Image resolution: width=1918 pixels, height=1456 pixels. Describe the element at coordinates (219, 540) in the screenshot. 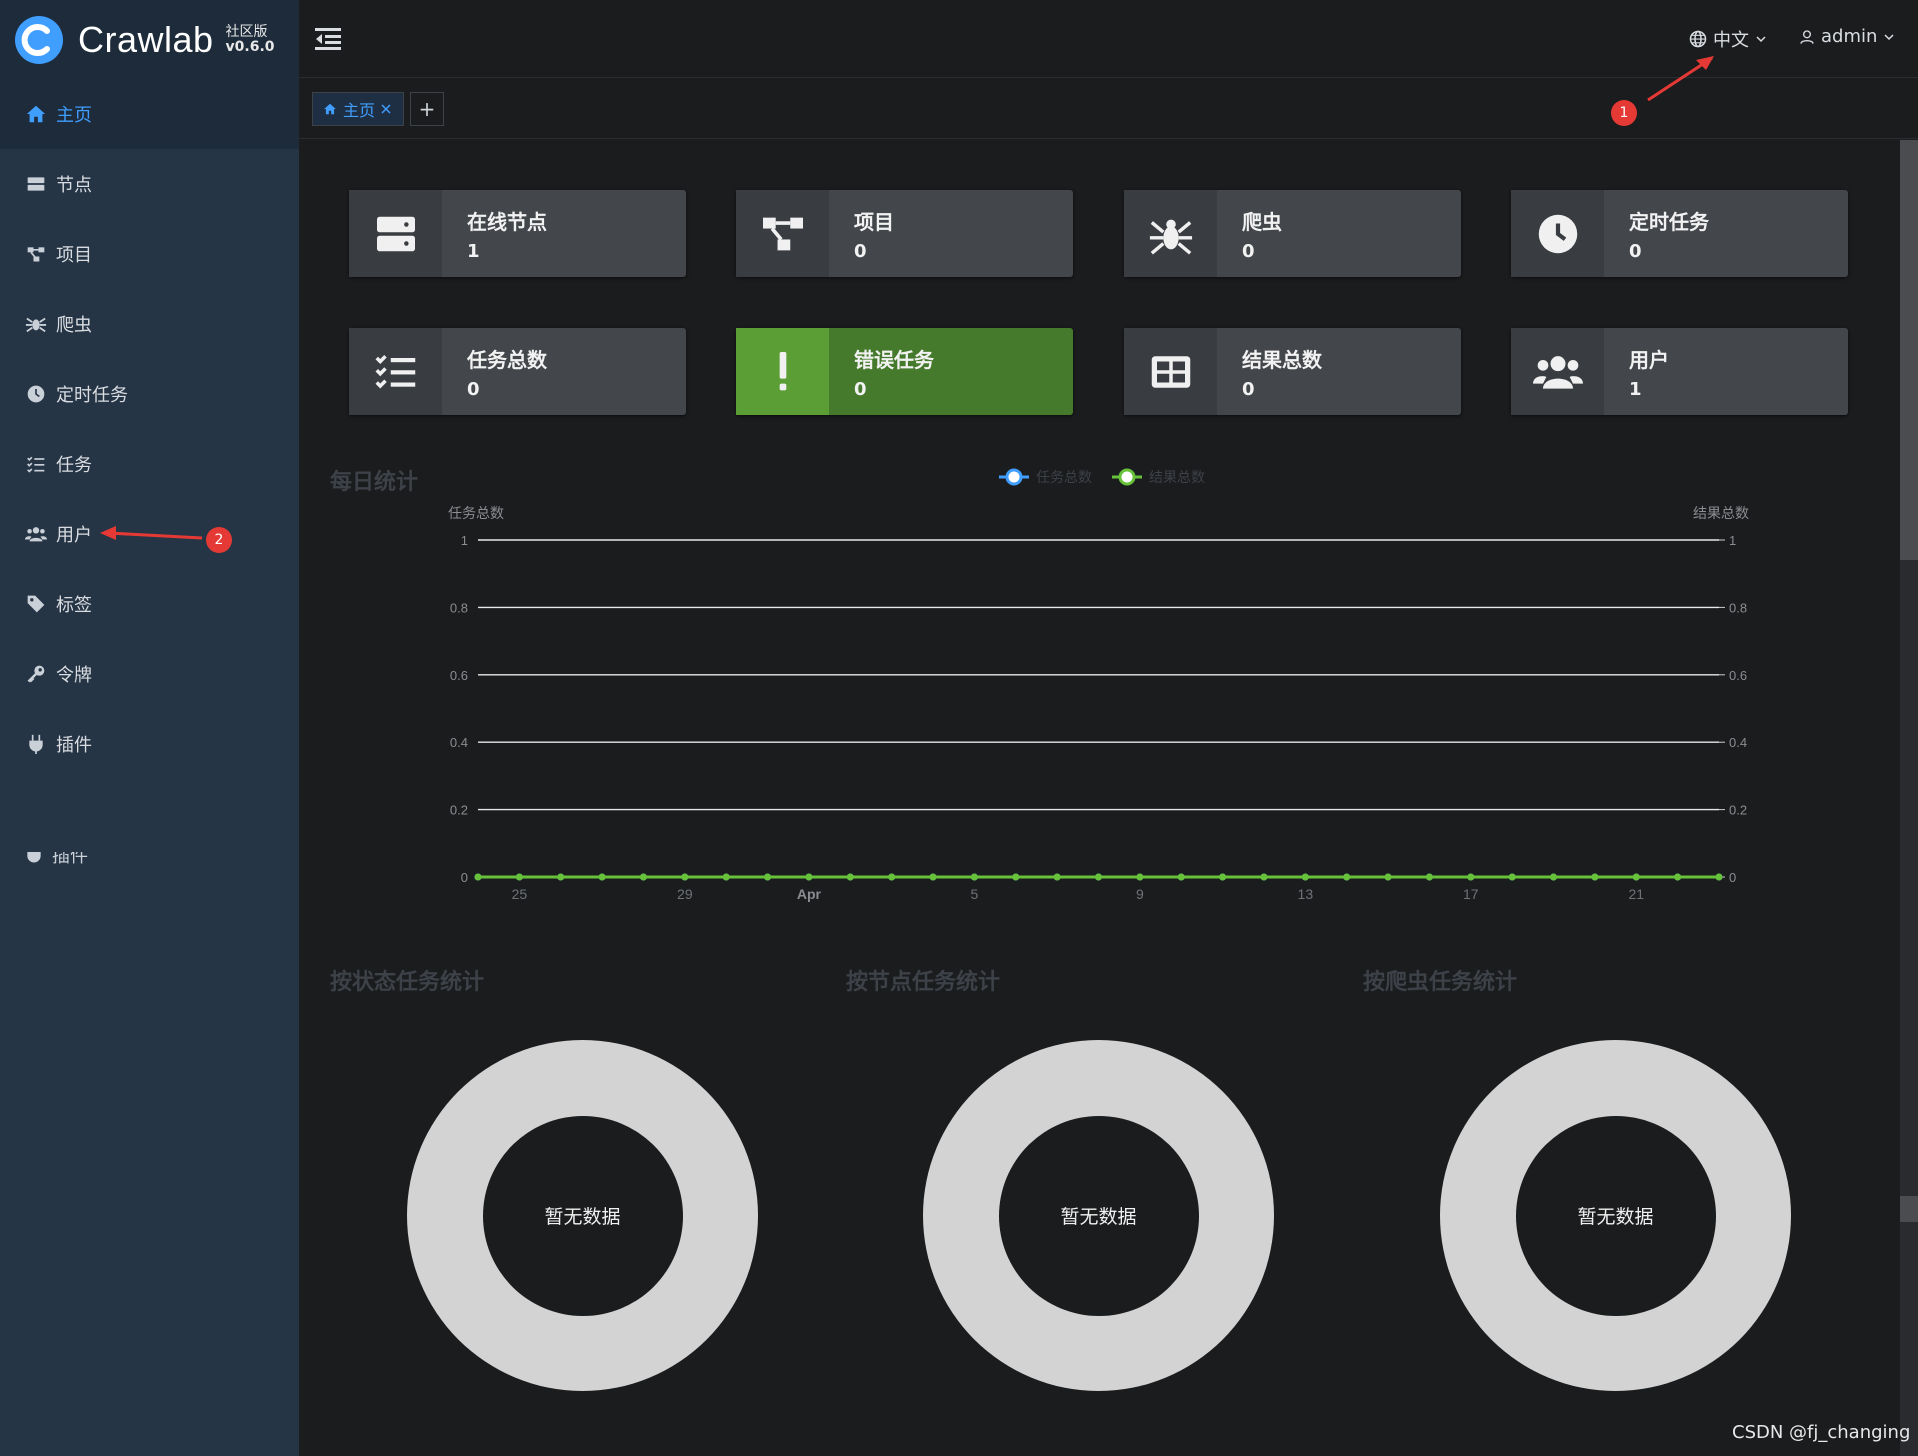

I see `annotation-badge-2: 2` at that location.